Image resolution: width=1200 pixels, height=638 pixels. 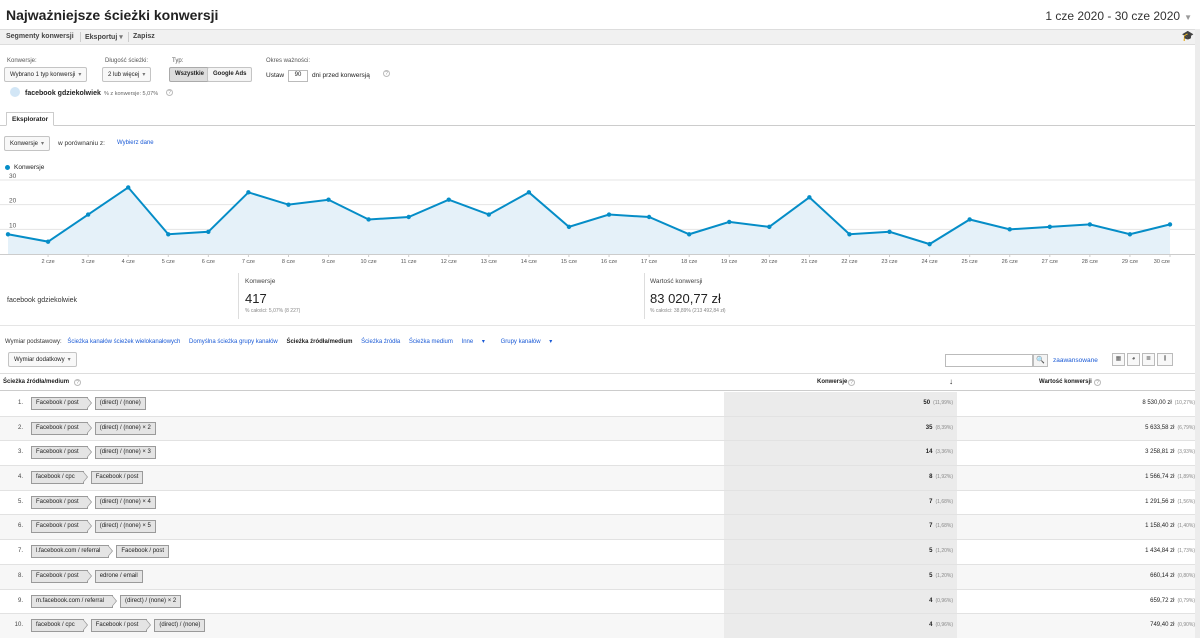 What do you see at coordinates (123, 342) in the screenshot?
I see `dimension-mcf-channel-path: Ścieżka kanałów ścieżek wielokanałowych` at bounding box center [123, 342].